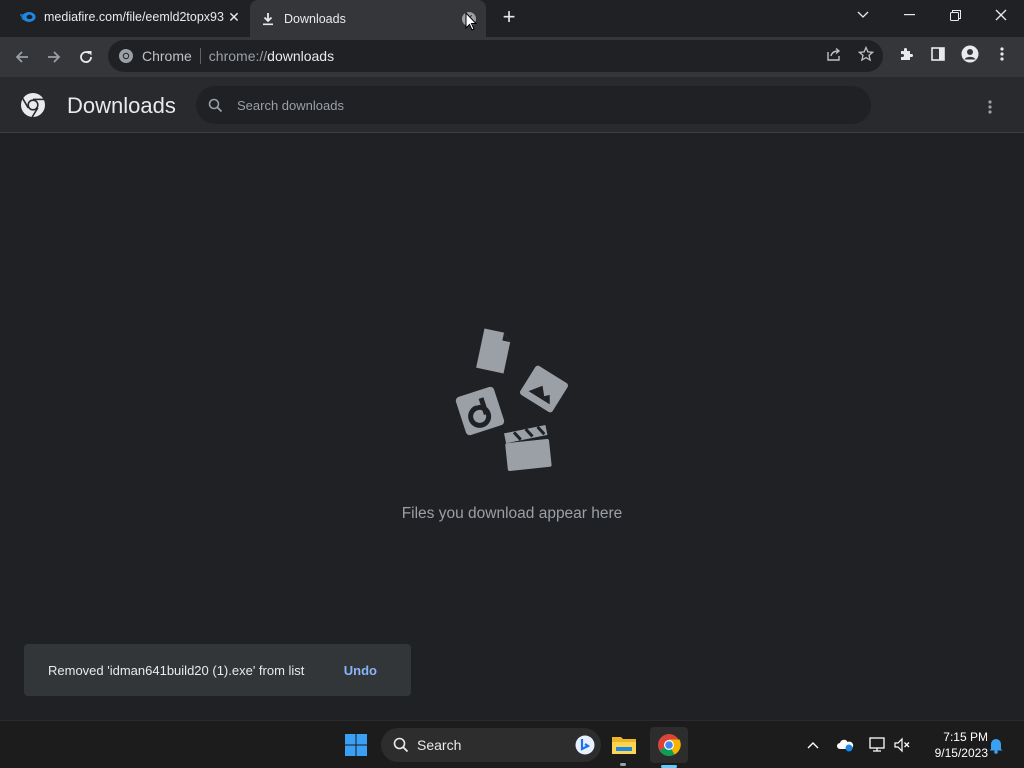 Image resolution: width=1024 pixels, height=768 pixels. Describe the element at coordinates (368, 18) in the screenshot. I see `tab-downloads: Downloads ✕` at that location.